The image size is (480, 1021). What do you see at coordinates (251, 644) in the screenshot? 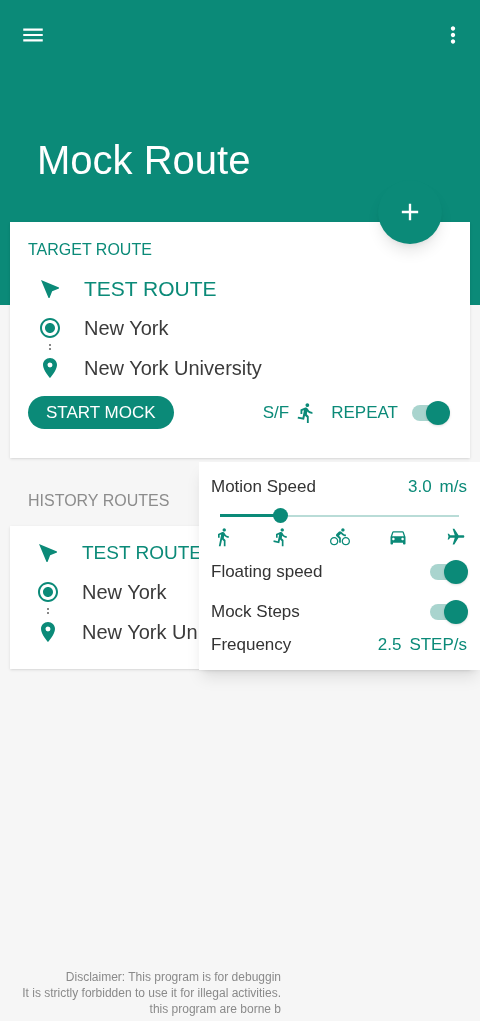
I see `frequency-label: Frequency` at bounding box center [251, 644].